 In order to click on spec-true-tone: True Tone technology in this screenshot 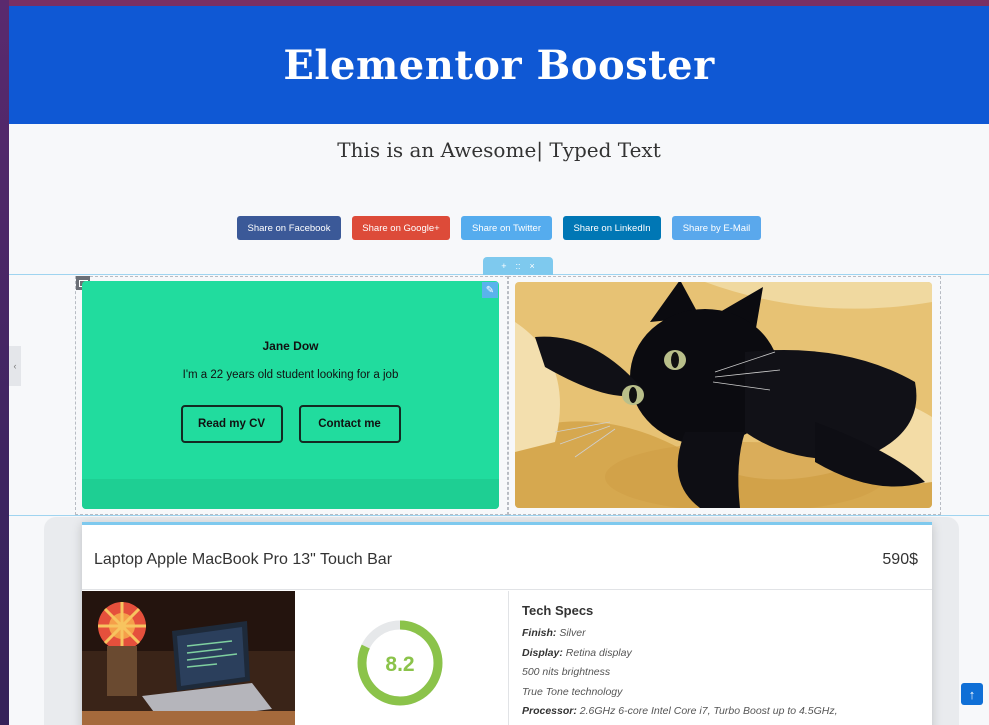, I will do `click(572, 691)`.